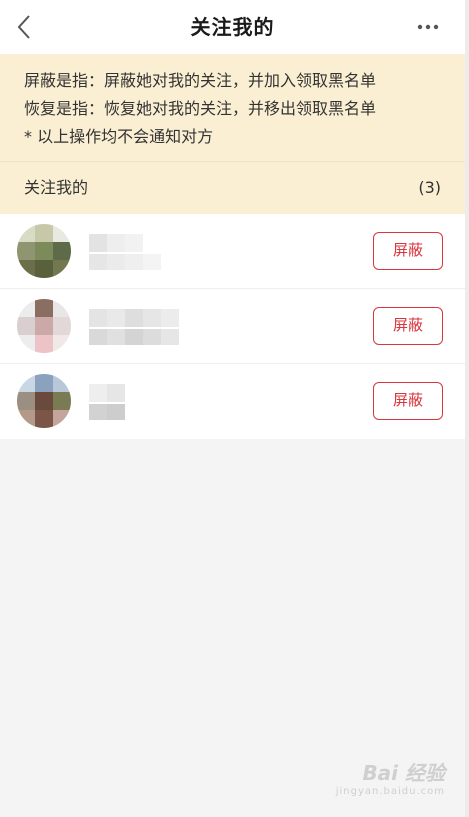 The width and height of the screenshot is (469, 817). What do you see at coordinates (200, 80) in the screenshot?
I see `notice-block-explanation: 屏蔽是指：屏蔽她对我的关注，并加入领取黑名单` at bounding box center [200, 80].